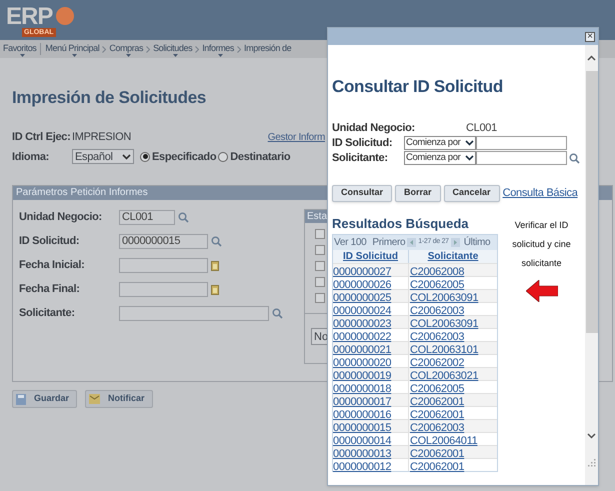 The image size is (615, 491). I want to click on field-label: Idioma:, so click(31, 157).